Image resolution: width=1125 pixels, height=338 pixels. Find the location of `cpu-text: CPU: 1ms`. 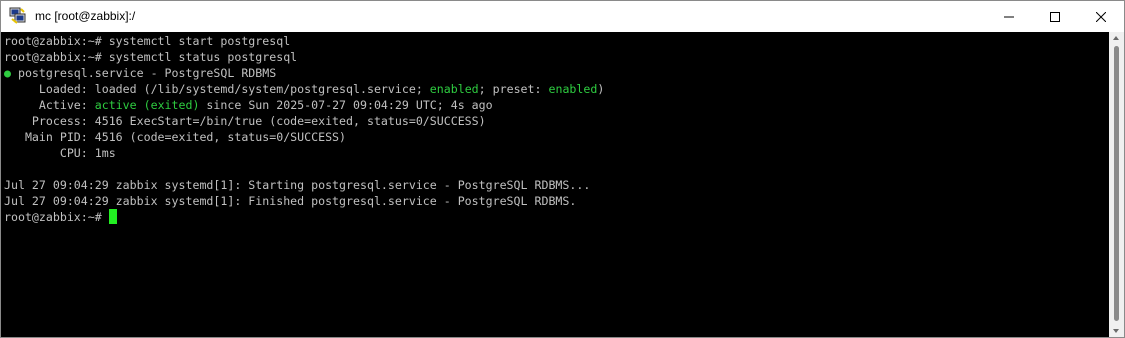

cpu-text: CPU: 1ms is located at coordinates (60, 153).